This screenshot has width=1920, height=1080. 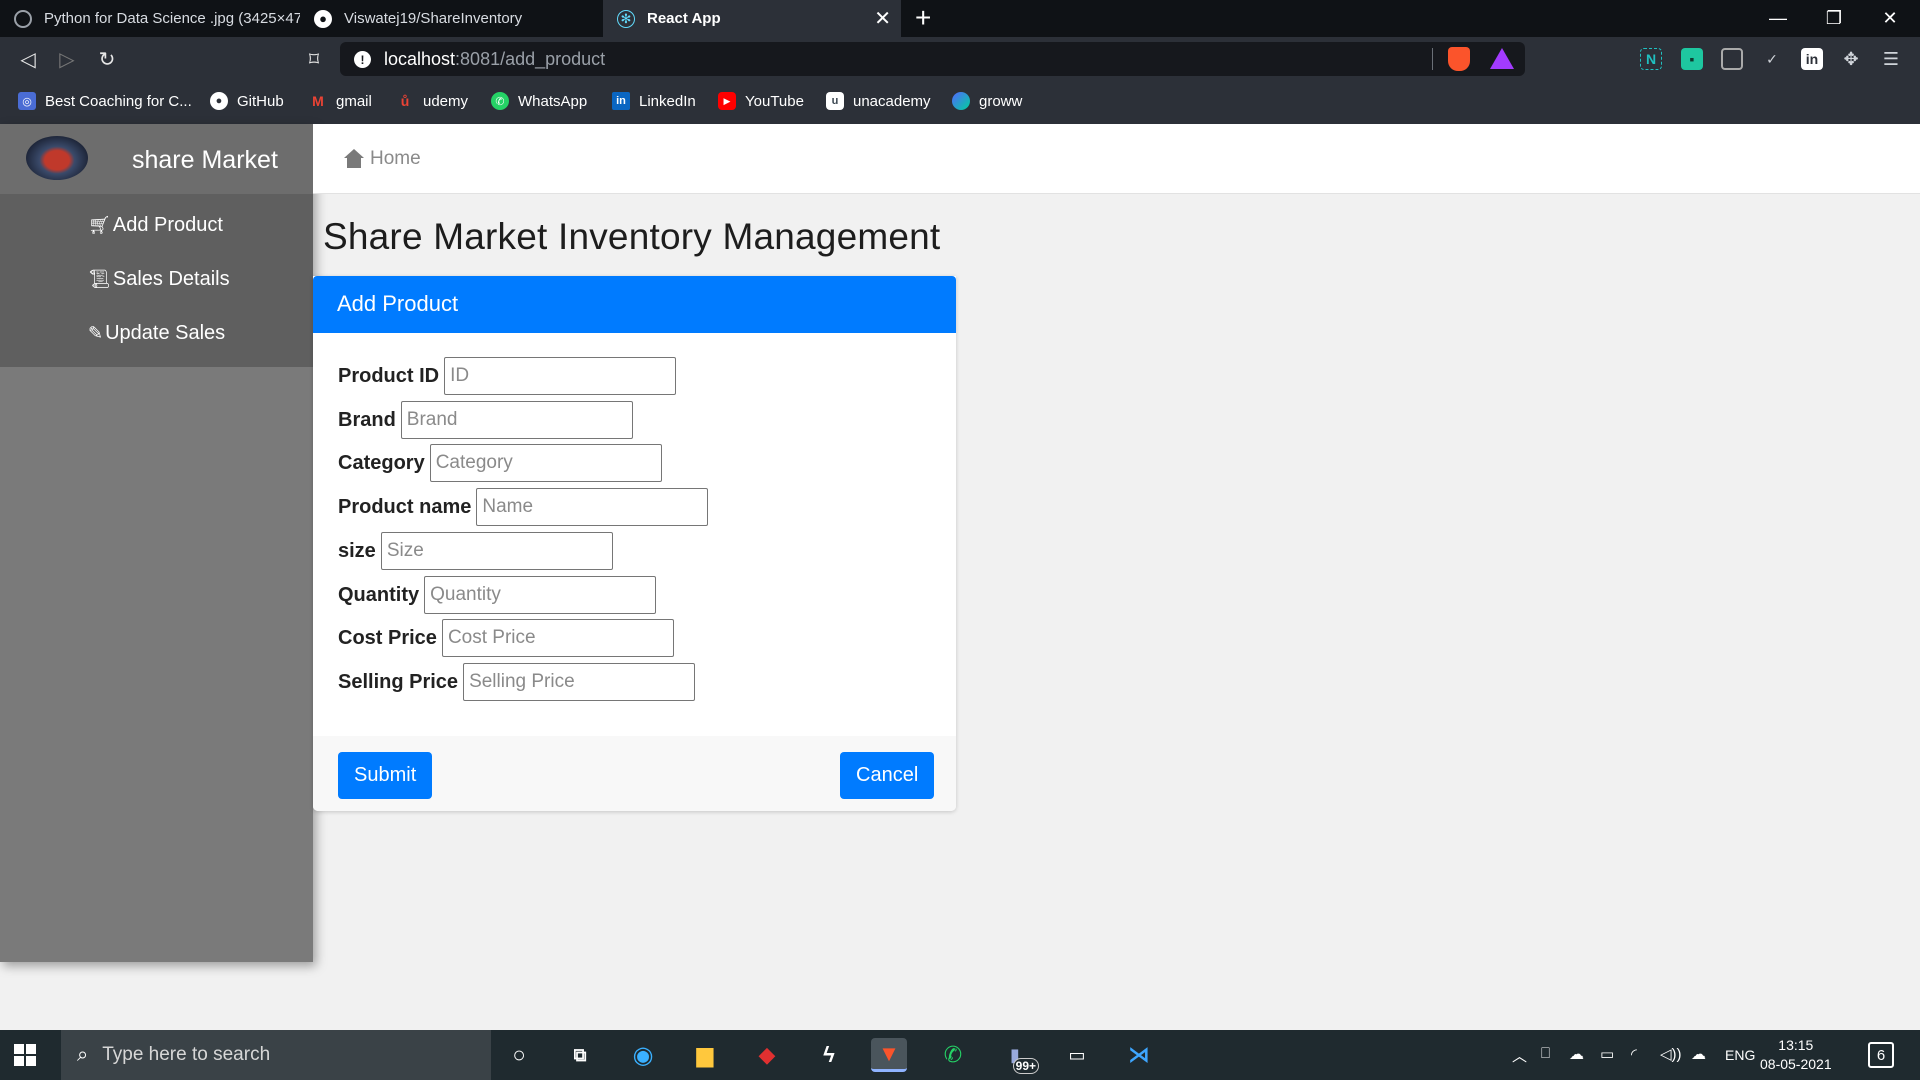 I want to click on address-bar: ! localhost:8081/add_product, so click(x=932, y=59).